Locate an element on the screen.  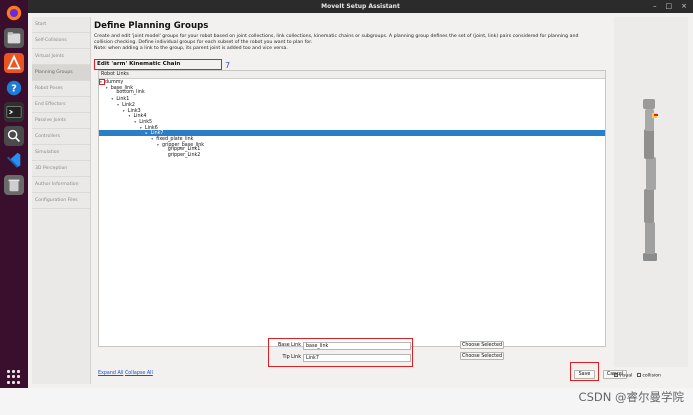
sidebar-item-controllers: Controllers is located at coordinates (61, 137).